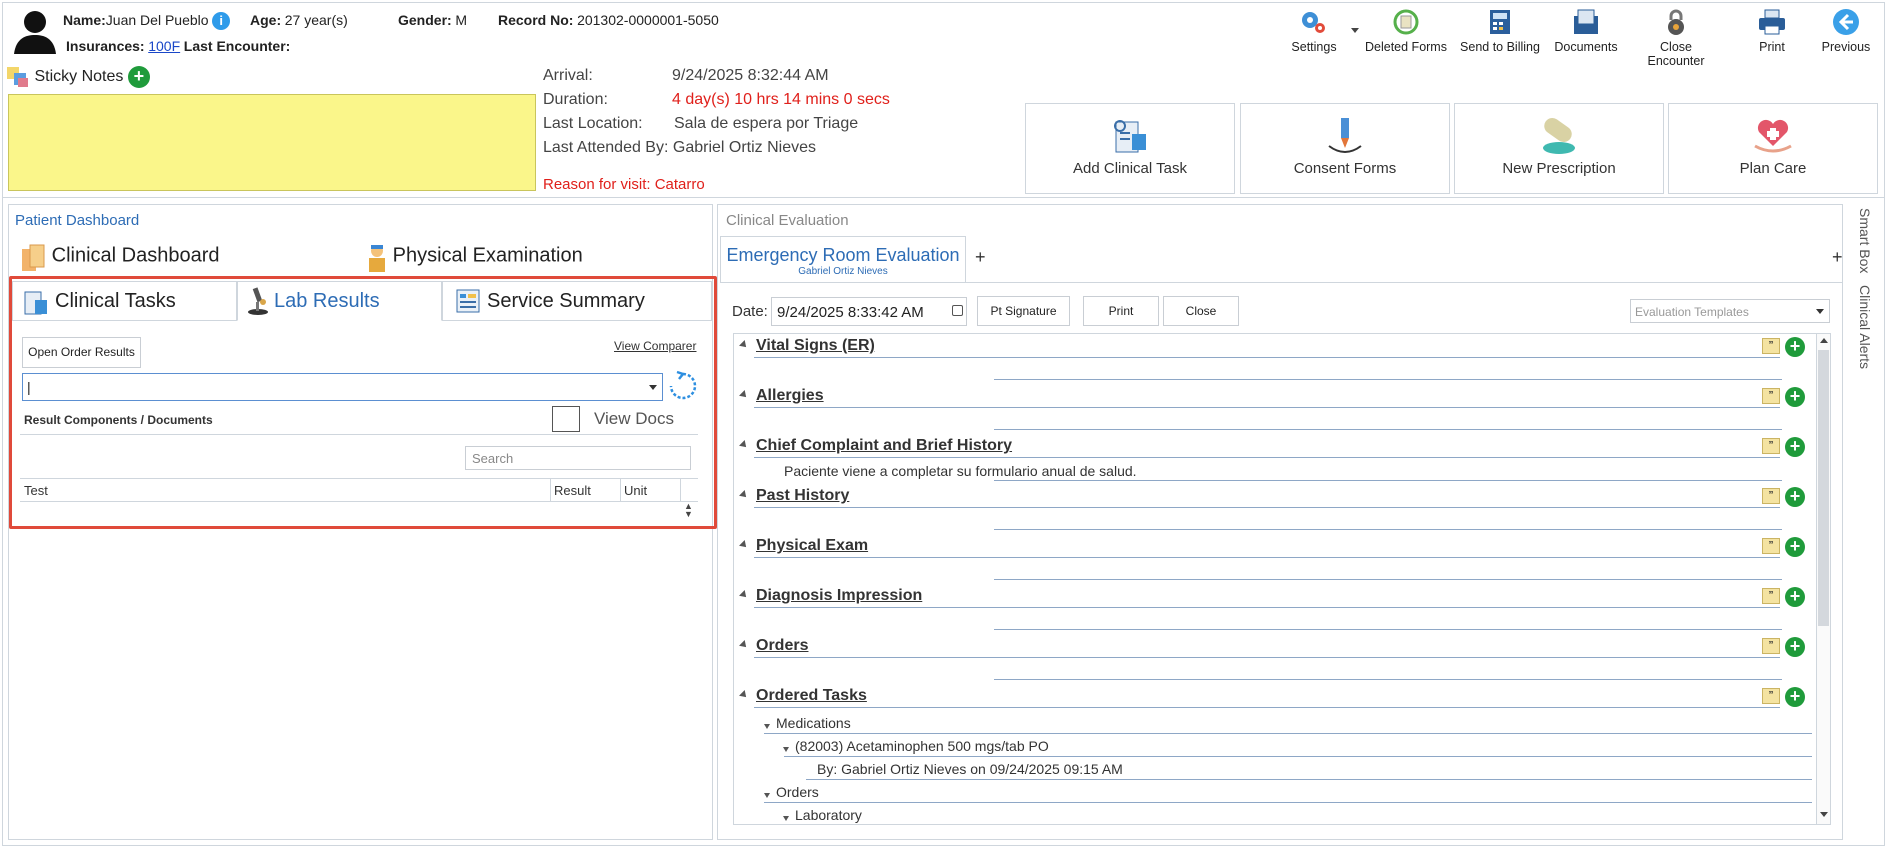 The height and width of the screenshot is (848, 1887). I want to click on evaluation-print-button: Print, so click(1121, 311).